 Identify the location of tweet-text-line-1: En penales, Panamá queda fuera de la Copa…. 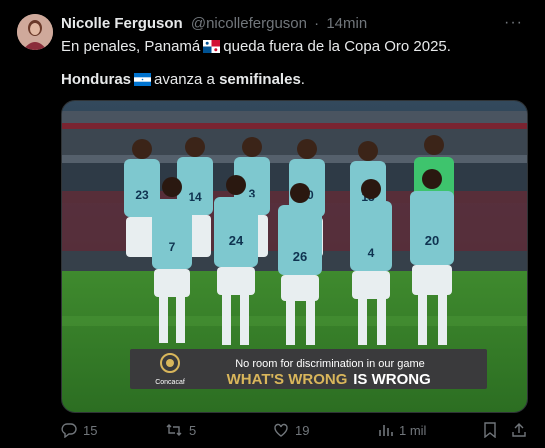
(256, 47).